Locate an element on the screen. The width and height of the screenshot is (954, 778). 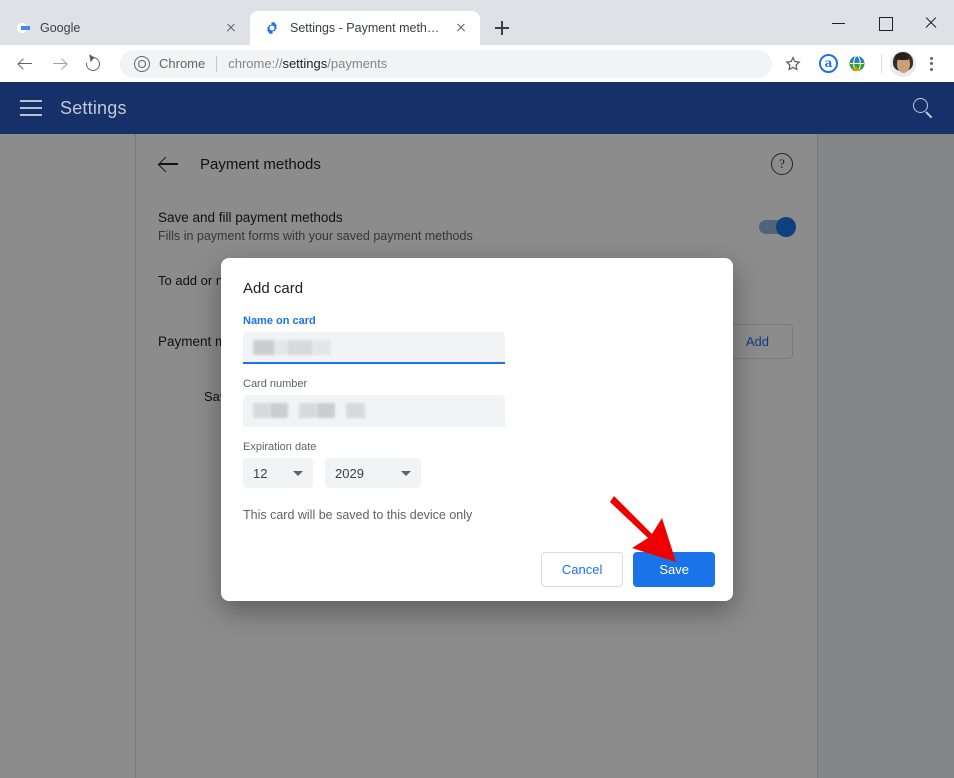
new-tab-button is located at coordinates (502, 28).